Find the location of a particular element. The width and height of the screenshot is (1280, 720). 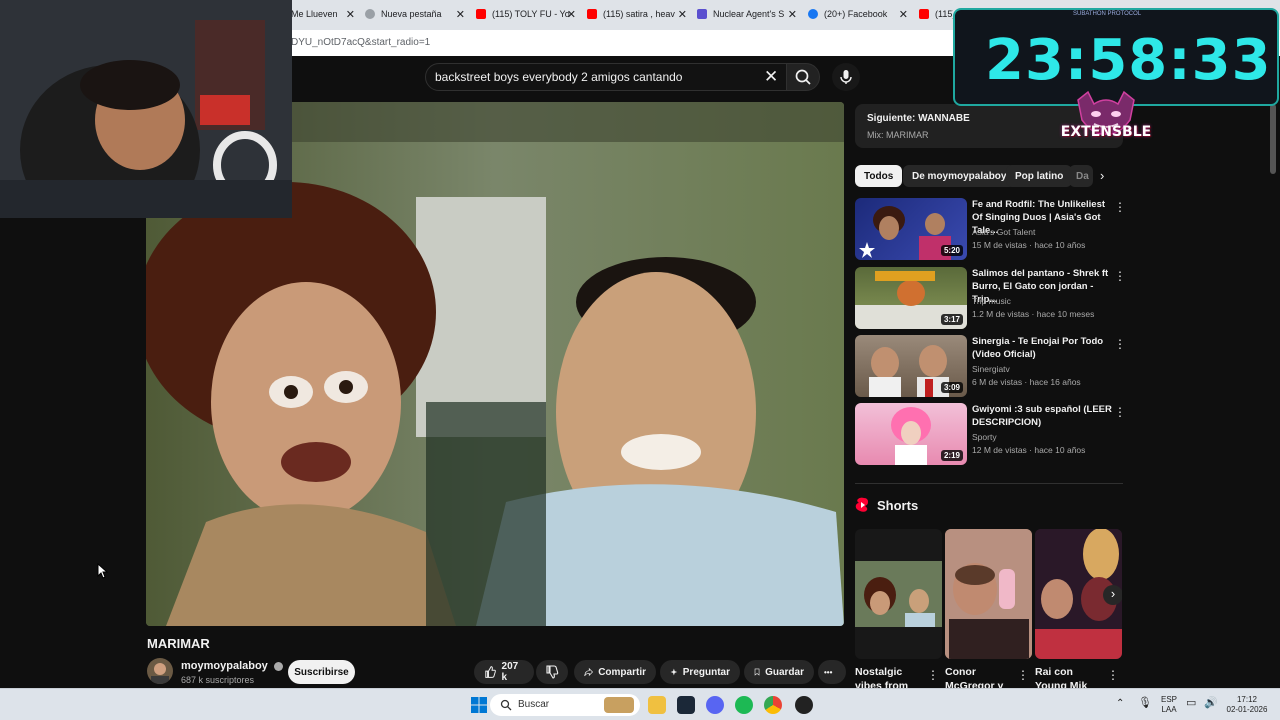

save-button: Guardar is located at coordinates (779, 672).